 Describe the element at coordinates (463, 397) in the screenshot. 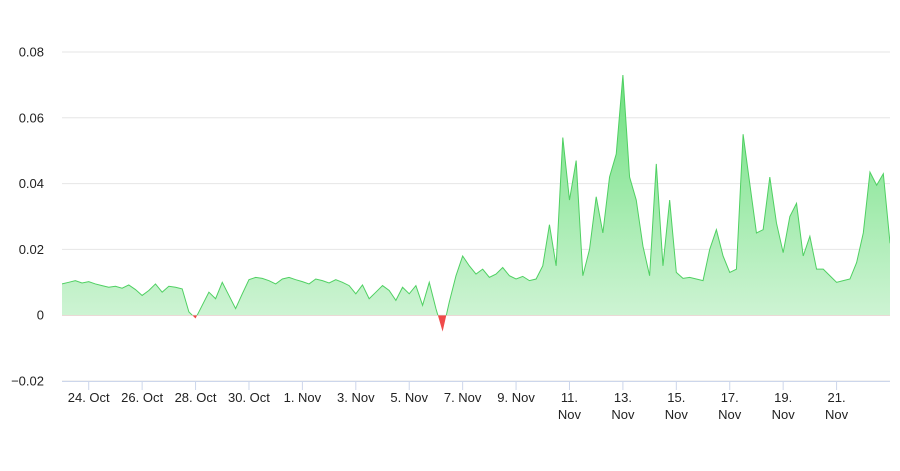

I see `x-tick-label: 7. Nov` at that location.